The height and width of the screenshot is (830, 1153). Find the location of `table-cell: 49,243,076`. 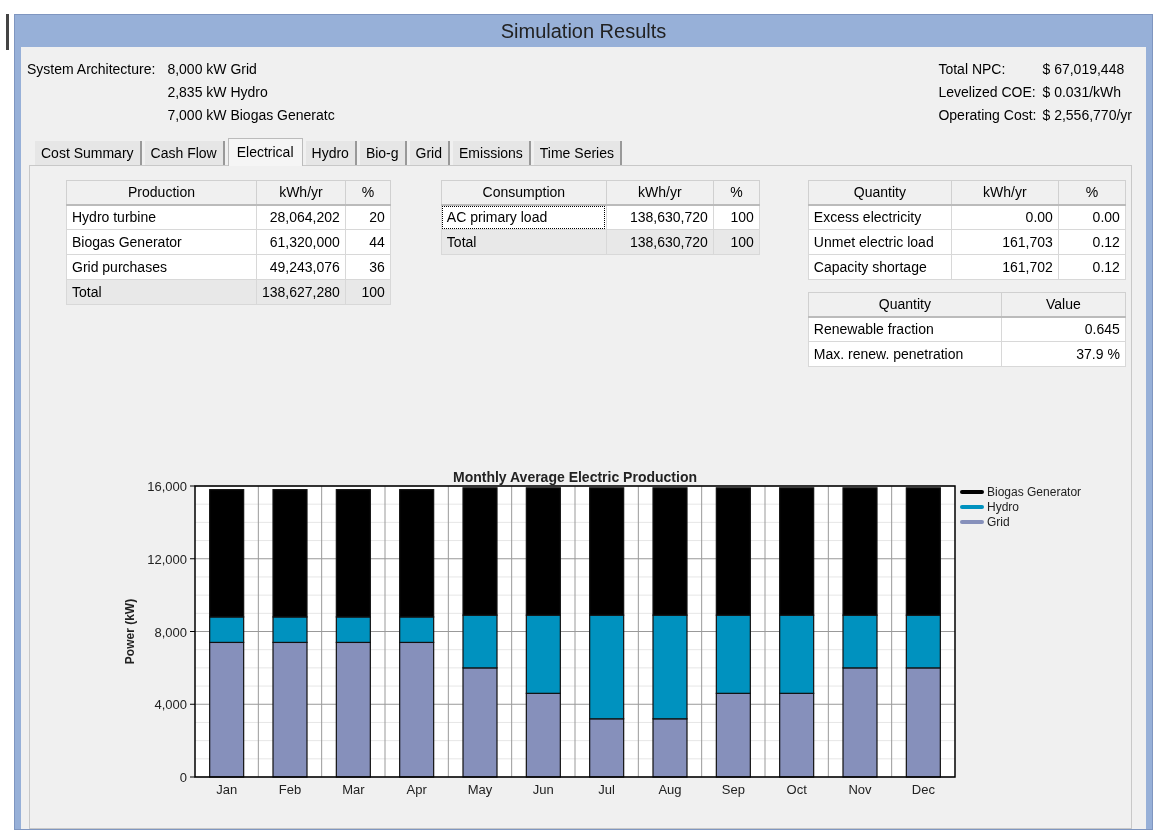

table-cell: 49,243,076 is located at coordinates (301, 267).